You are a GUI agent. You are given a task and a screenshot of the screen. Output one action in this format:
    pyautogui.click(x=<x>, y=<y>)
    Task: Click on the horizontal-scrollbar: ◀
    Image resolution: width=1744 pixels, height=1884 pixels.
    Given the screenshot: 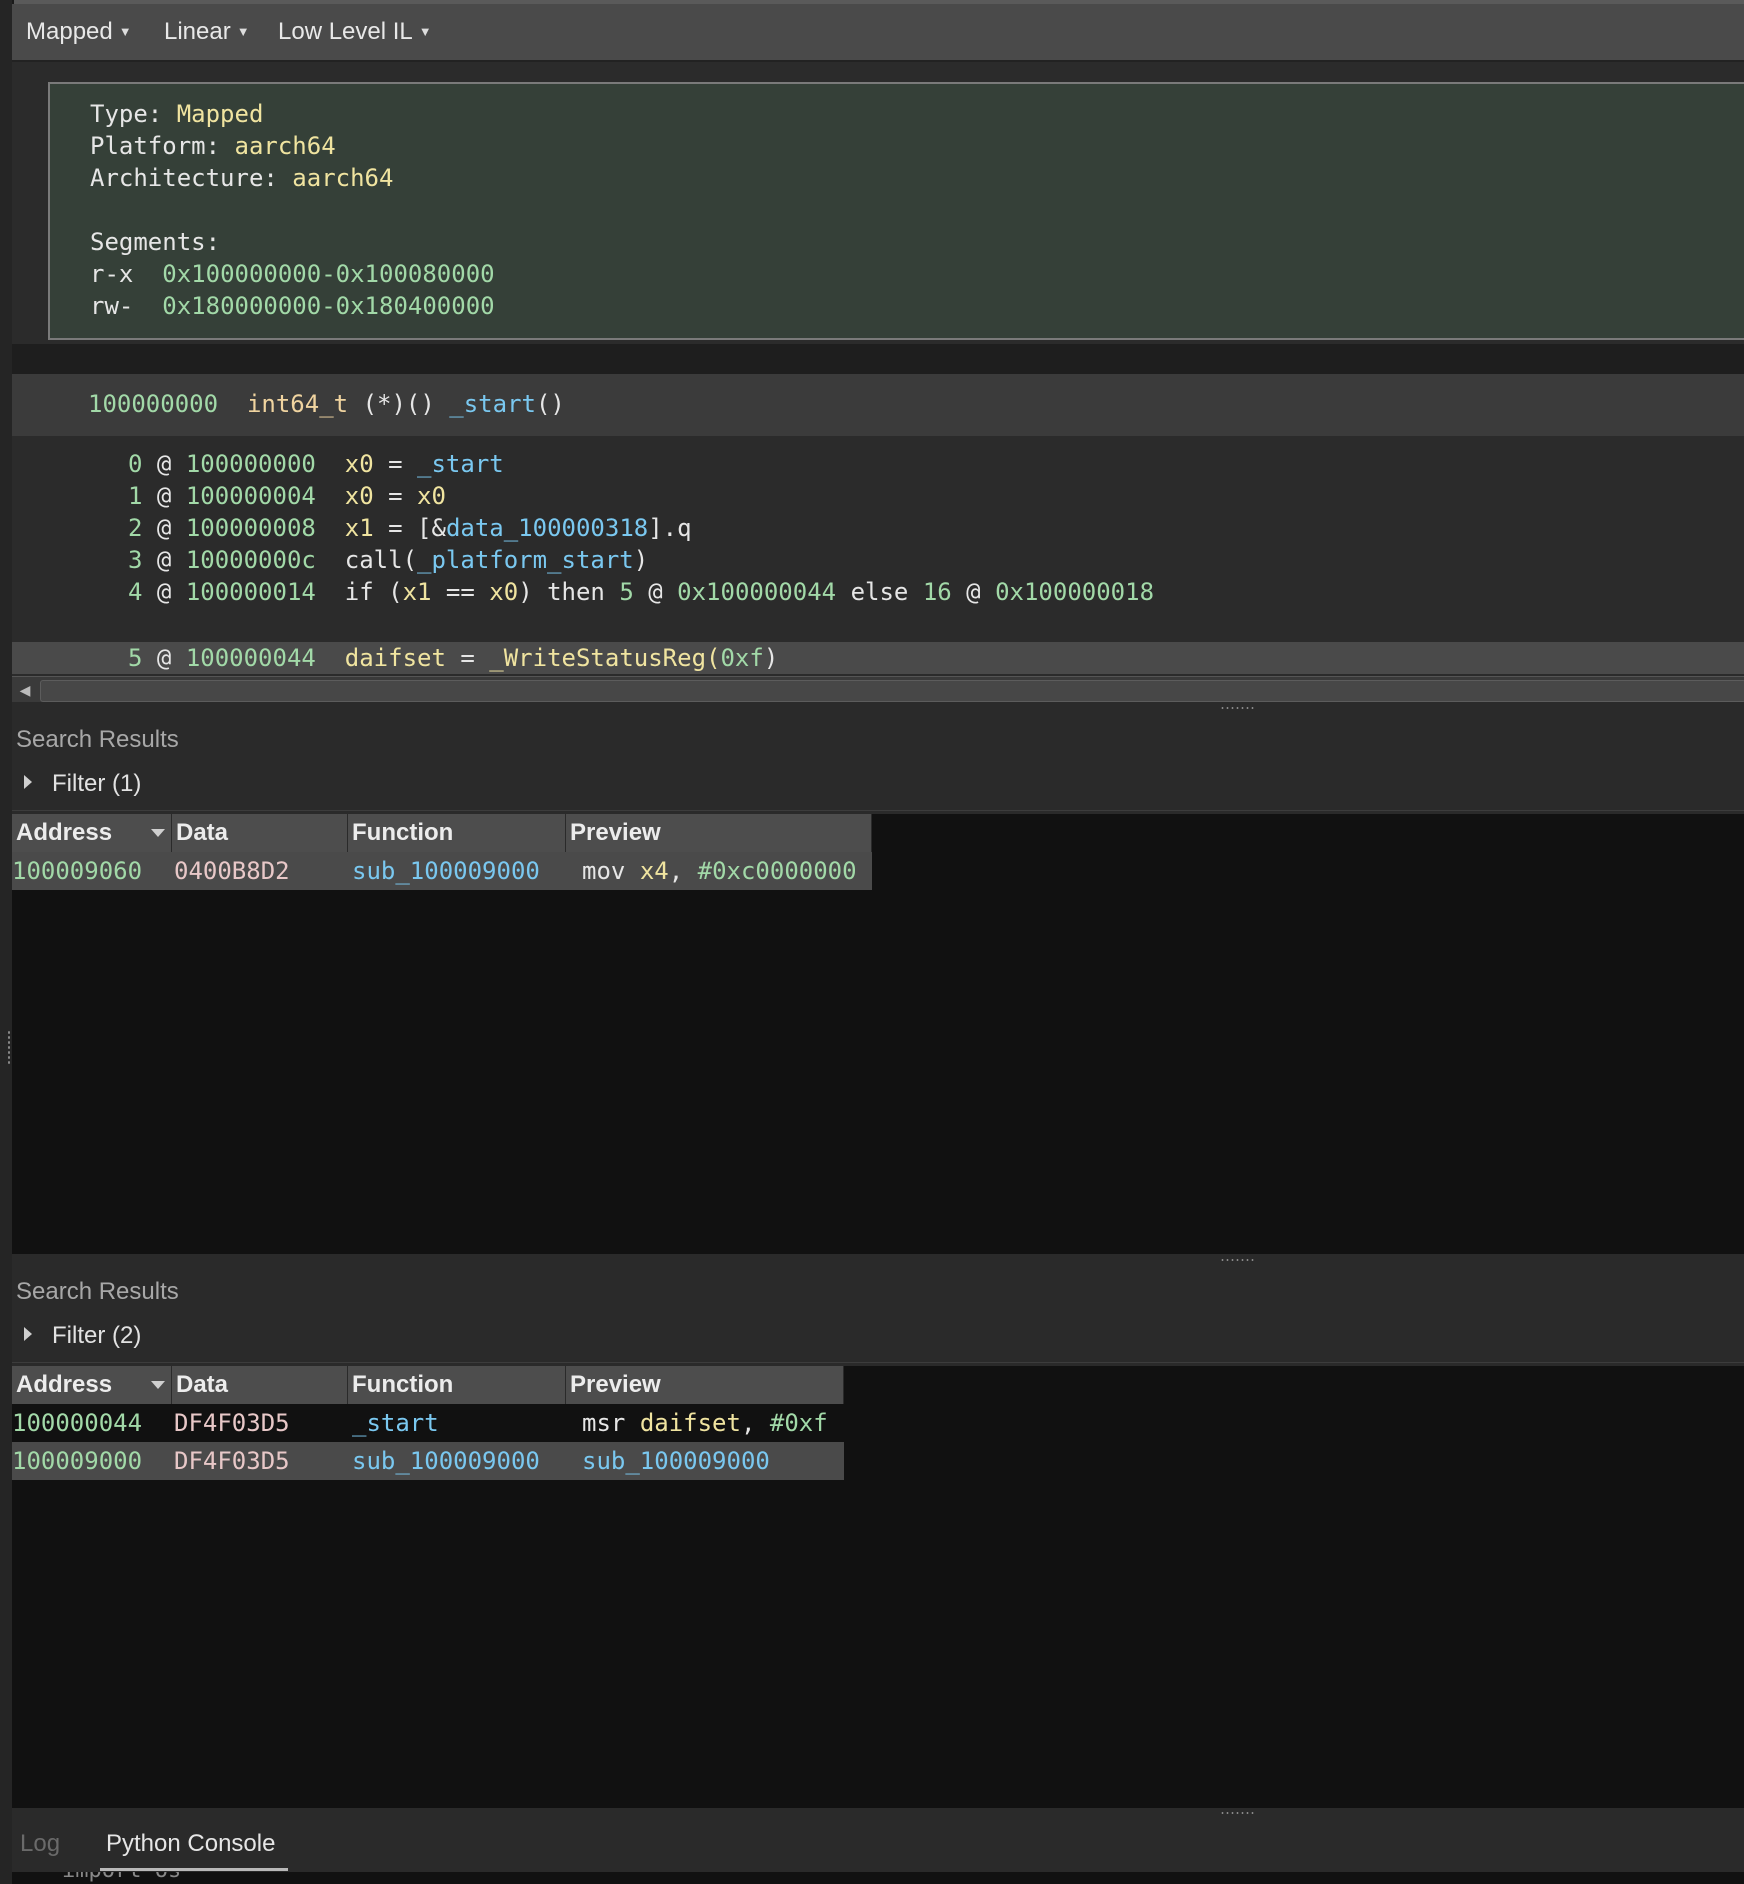 What is the action you would take?
    pyautogui.click(x=878, y=689)
    